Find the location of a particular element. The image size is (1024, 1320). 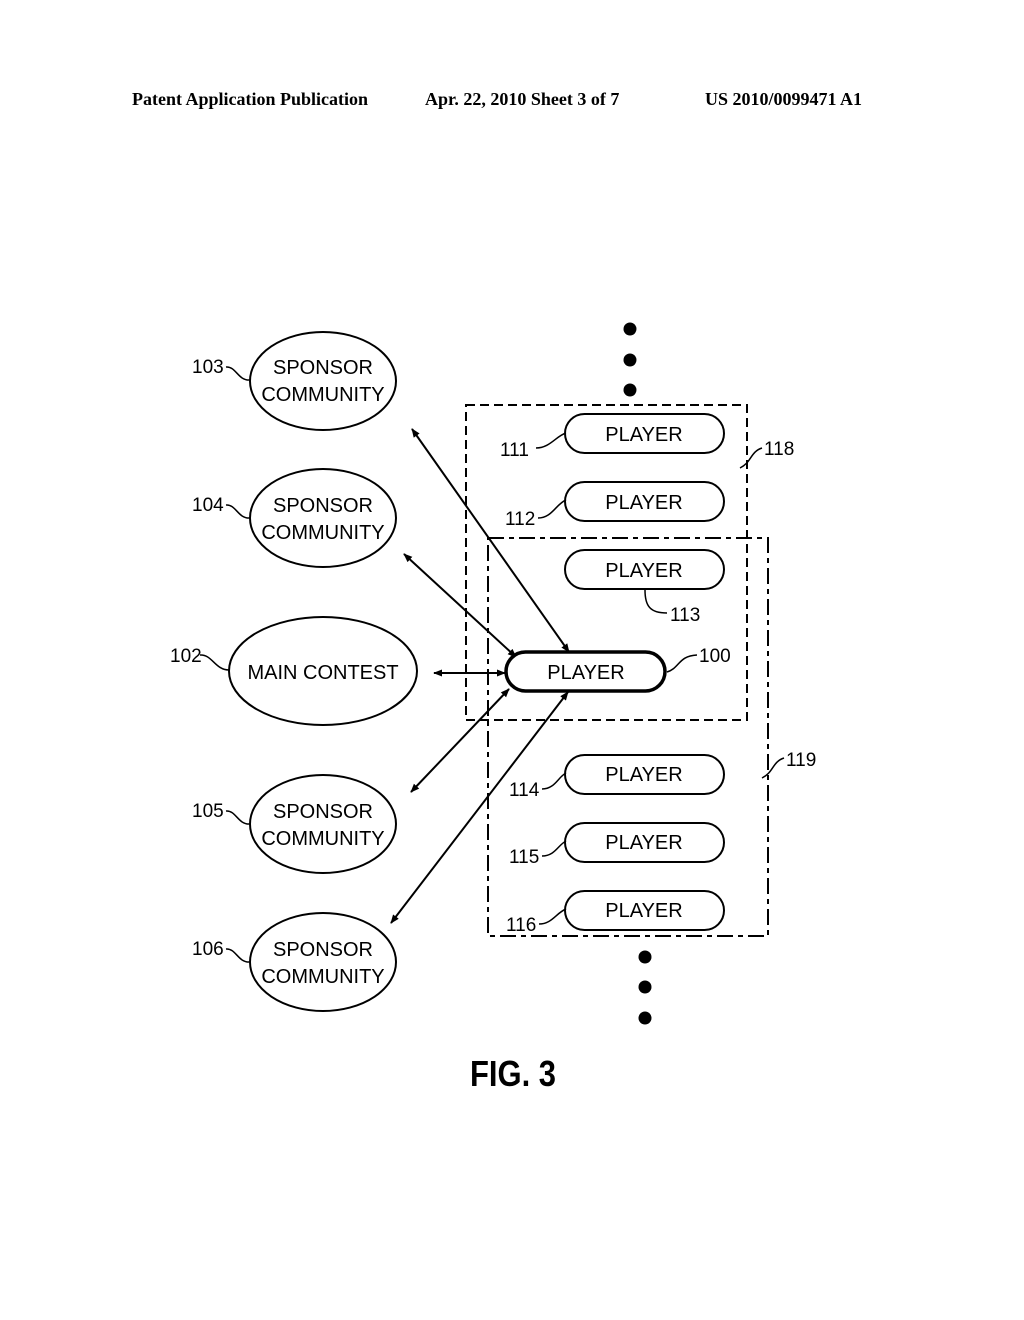

sponsor-community-105: SPONSOR COMMUNITY 105 is located at coordinates (294, 824).